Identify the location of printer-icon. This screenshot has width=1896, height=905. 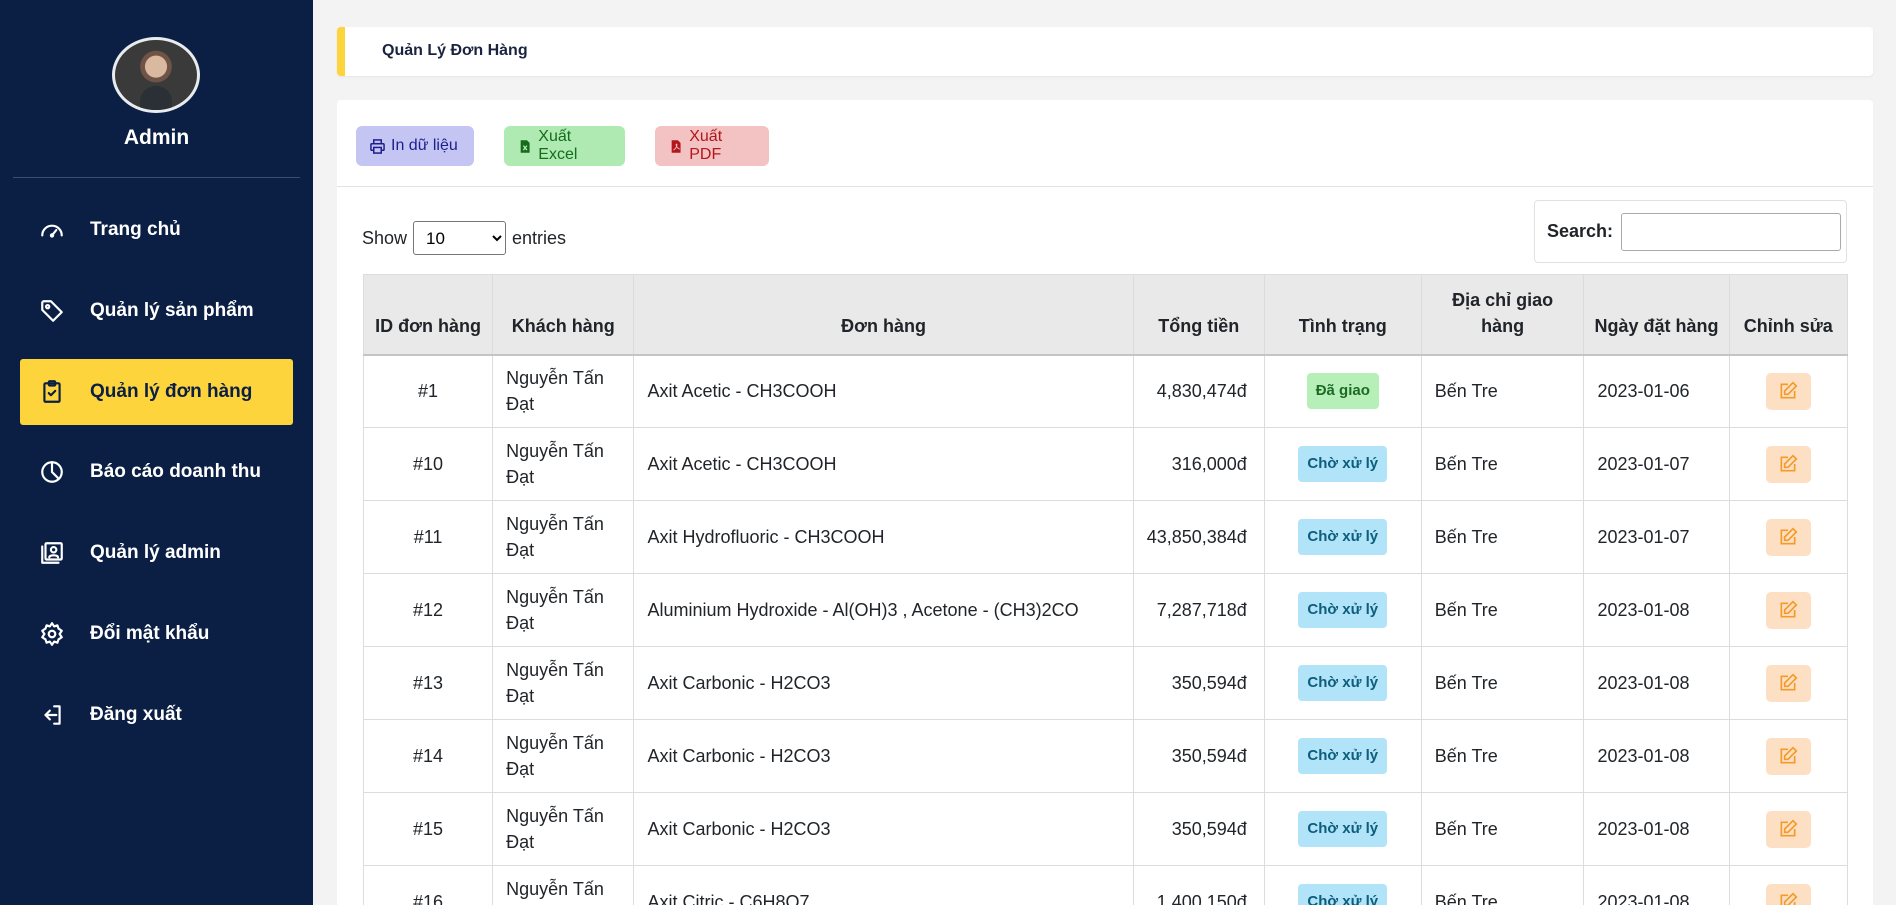
(377, 146).